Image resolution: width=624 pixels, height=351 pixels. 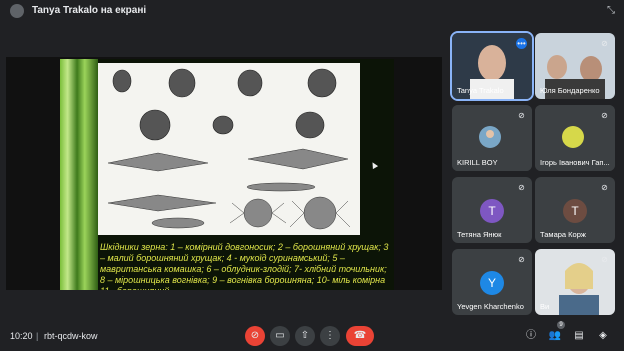 What do you see at coordinates (545, 306) in the screenshot?
I see `participant-name: Ви` at bounding box center [545, 306].